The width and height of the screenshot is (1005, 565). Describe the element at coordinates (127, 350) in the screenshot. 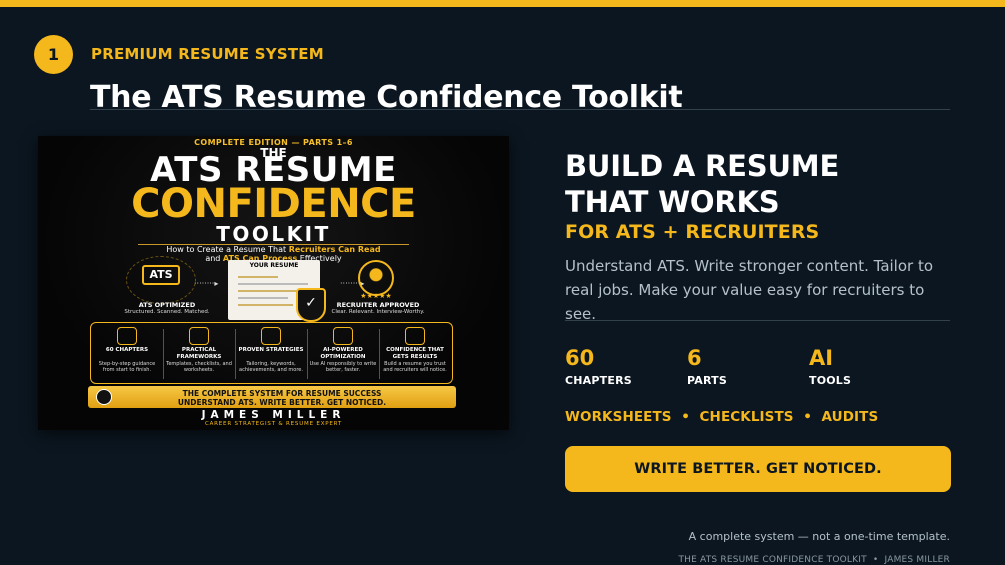

I see `cover-feature-title: 60 CHAPTERS` at that location.